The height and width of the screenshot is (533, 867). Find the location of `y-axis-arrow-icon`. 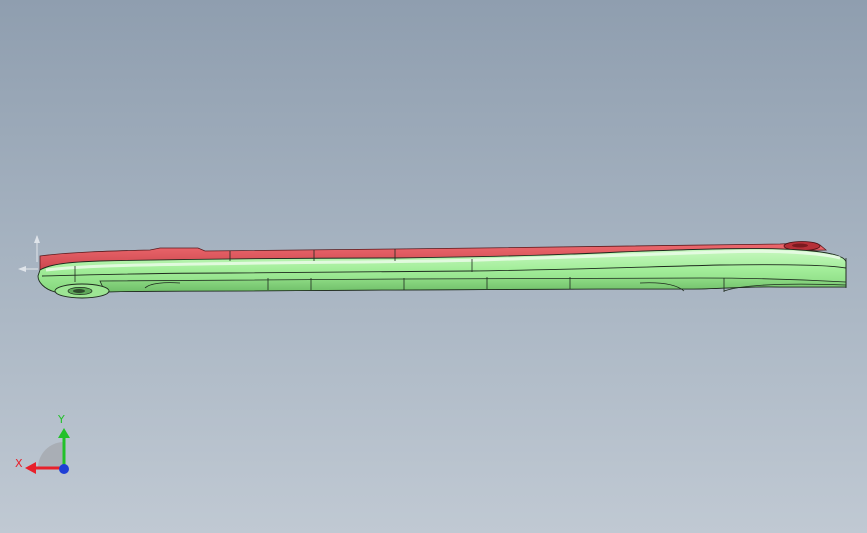

y-axis-arrow-icon is located at coordinates (64, 433).